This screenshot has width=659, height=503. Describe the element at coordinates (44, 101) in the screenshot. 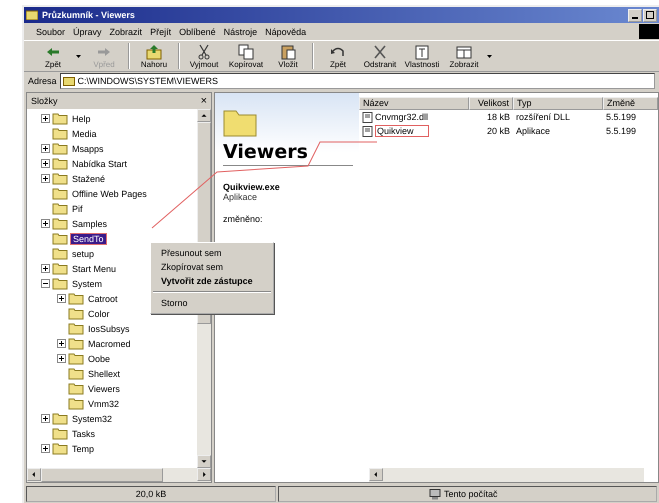

I see `panel-title: Složky` at that location.